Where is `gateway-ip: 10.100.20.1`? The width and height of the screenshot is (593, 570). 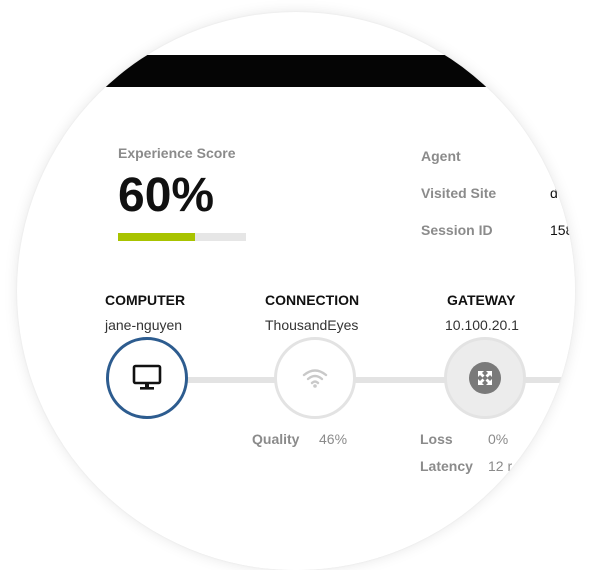 gateway-ip: 10.100.20.1 is located at coordinates (482, 325).